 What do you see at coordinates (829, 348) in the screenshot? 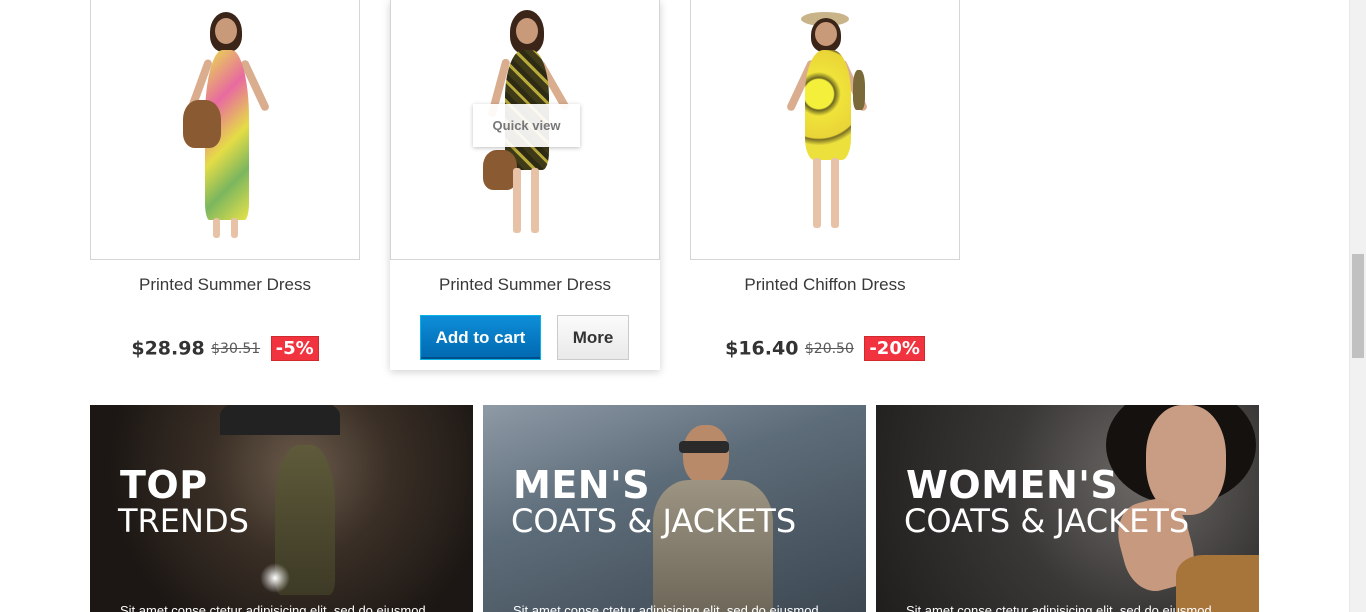
I see `old-price: $20.50` at bounding box center [829, 348].